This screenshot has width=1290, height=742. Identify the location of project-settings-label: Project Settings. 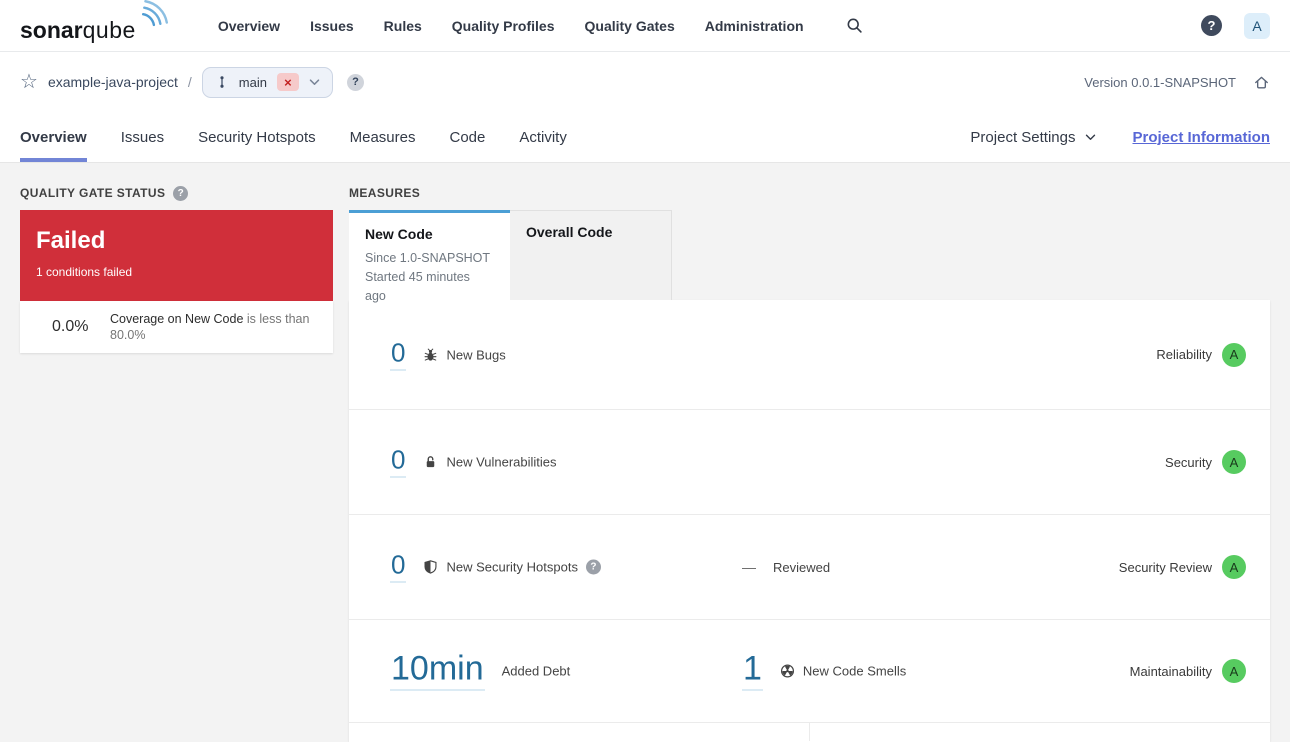
(1023, 137).